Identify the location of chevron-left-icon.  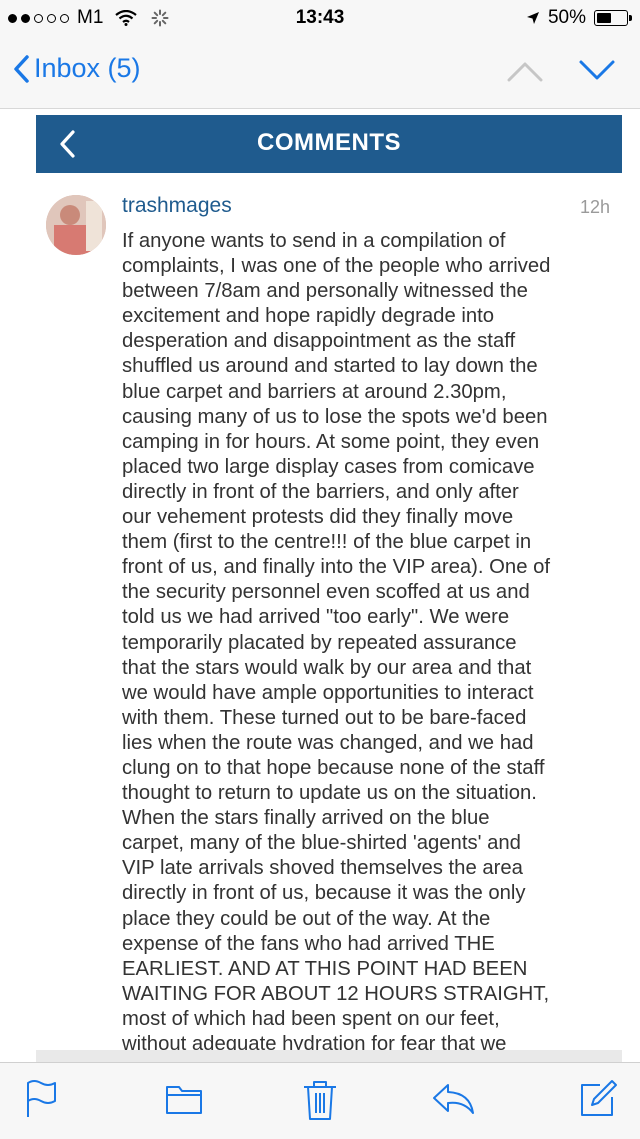
(21, 68).